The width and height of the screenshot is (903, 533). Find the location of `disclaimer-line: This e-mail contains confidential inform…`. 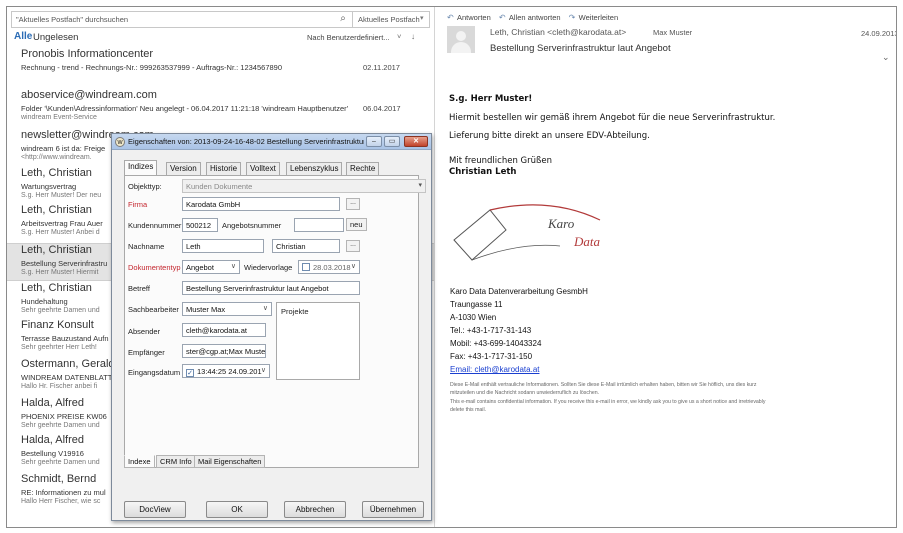

disclaimer-line: This e-mail contains confidential inform… is located at coordinates (608, 402).